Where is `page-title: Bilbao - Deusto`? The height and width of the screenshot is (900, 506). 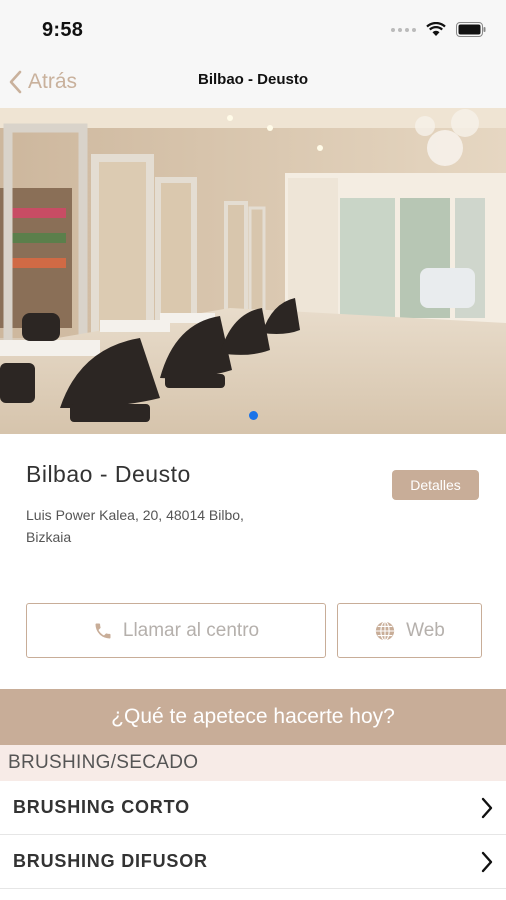
page-title: Bilbao - Deusto is located at coordinates (252, 79).